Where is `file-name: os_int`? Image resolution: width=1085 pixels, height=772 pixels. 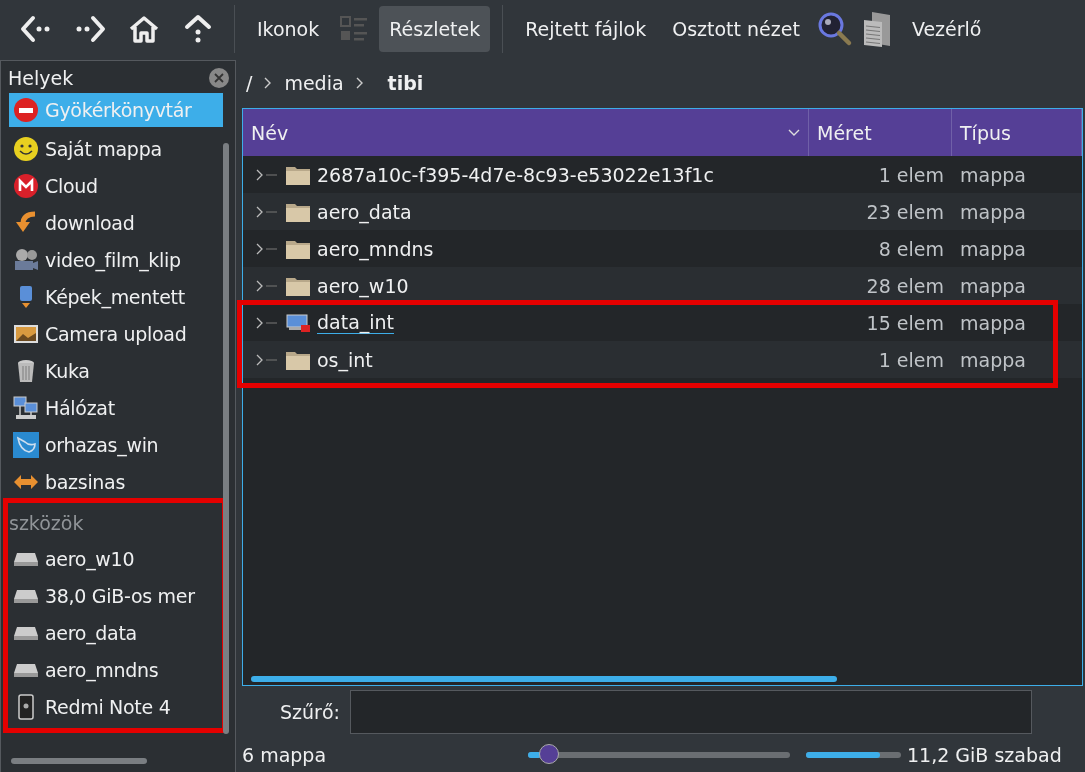 file-name: os_int is located at coordinates (345, 359).